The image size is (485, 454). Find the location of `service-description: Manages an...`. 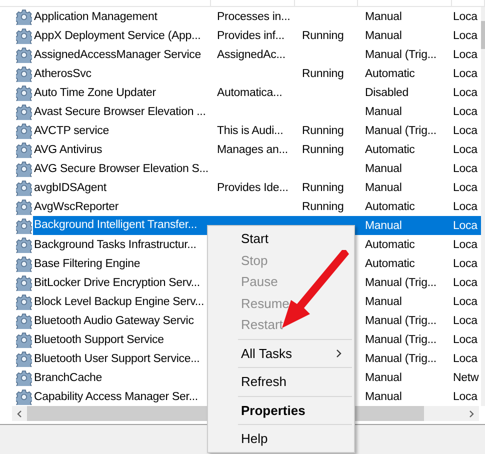

service-description: Manages an... is located at coordinates (252, 150).